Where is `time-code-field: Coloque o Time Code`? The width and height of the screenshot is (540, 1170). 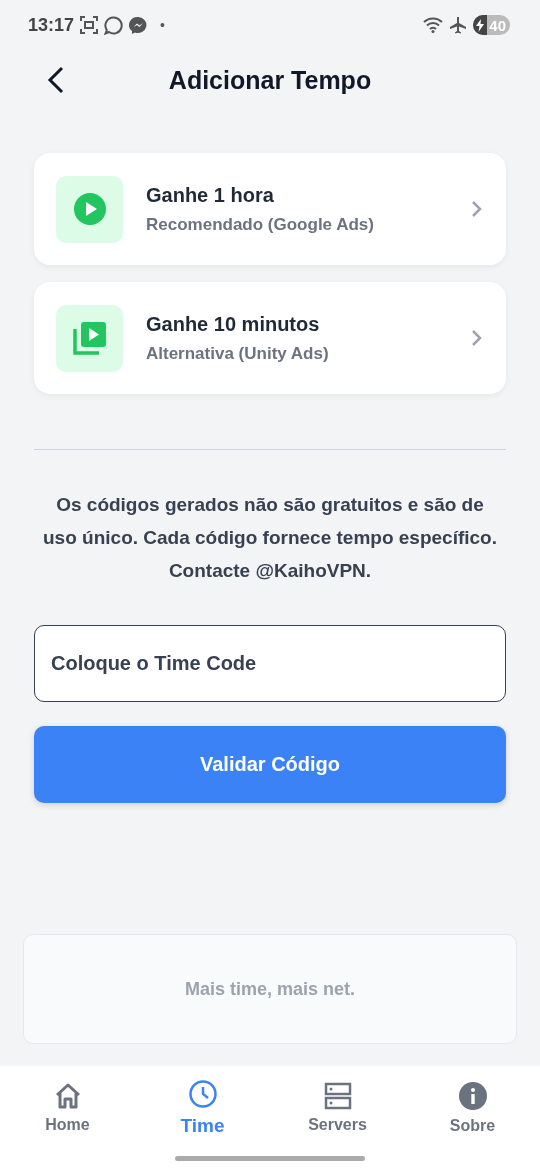
time-code-field: Coloque o Time Code is located at coordinates (270, 663).